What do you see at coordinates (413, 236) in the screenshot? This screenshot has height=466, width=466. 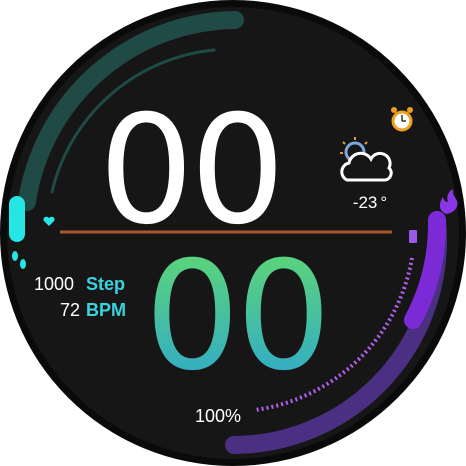 I see `battery-icon` at bounding box center [413, 236].